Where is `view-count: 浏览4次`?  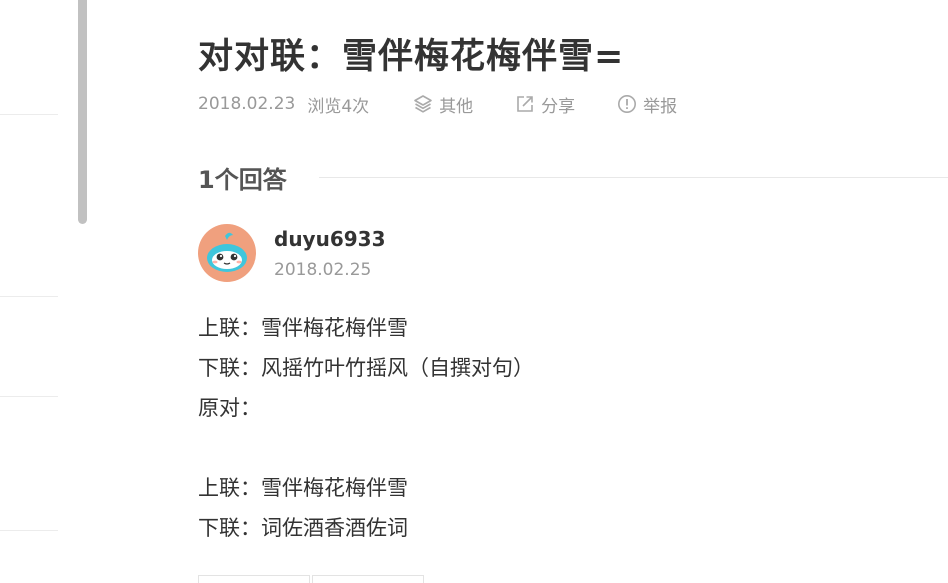 view-count: 浏览4次 is located at coordinates (338, 106).